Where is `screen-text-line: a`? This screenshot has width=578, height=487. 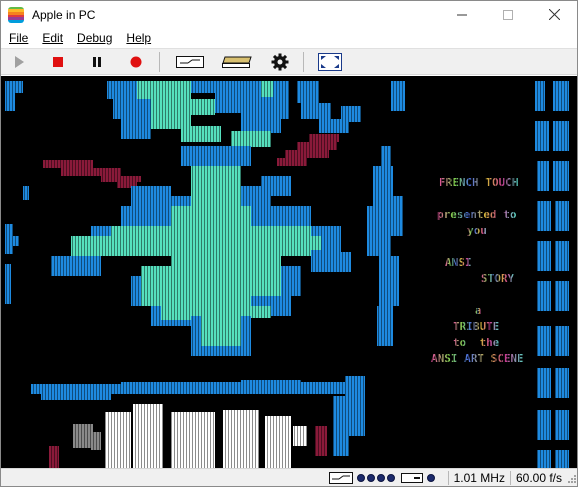
screen-text-line: a is located at coordinates (478, 310).